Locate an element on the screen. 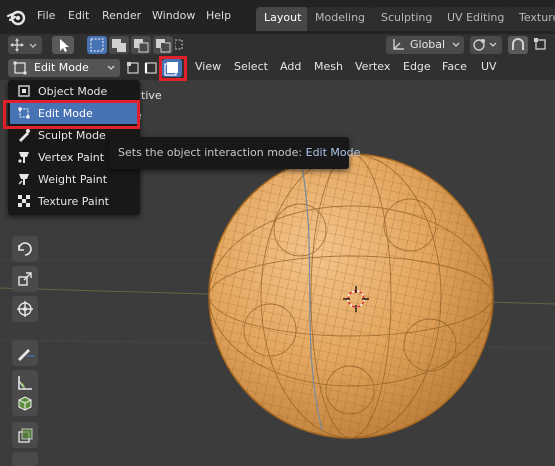  transform-pivot-button is located at coordinates (25, 45).